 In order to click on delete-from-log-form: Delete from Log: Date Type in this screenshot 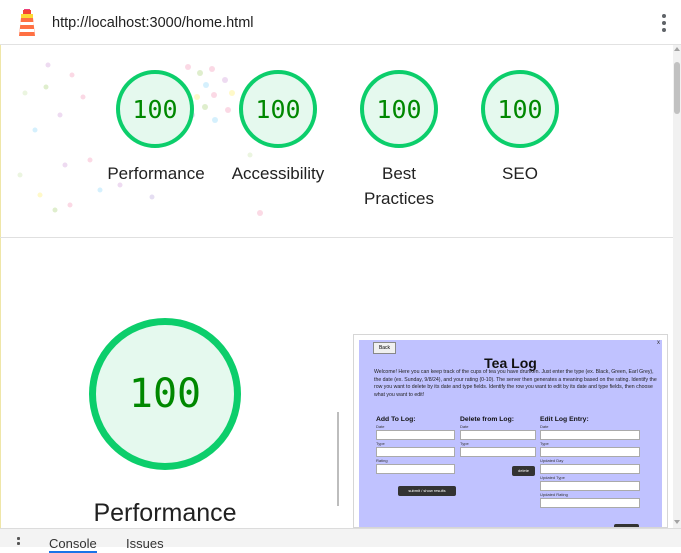, I will do `click(501, 436)`.